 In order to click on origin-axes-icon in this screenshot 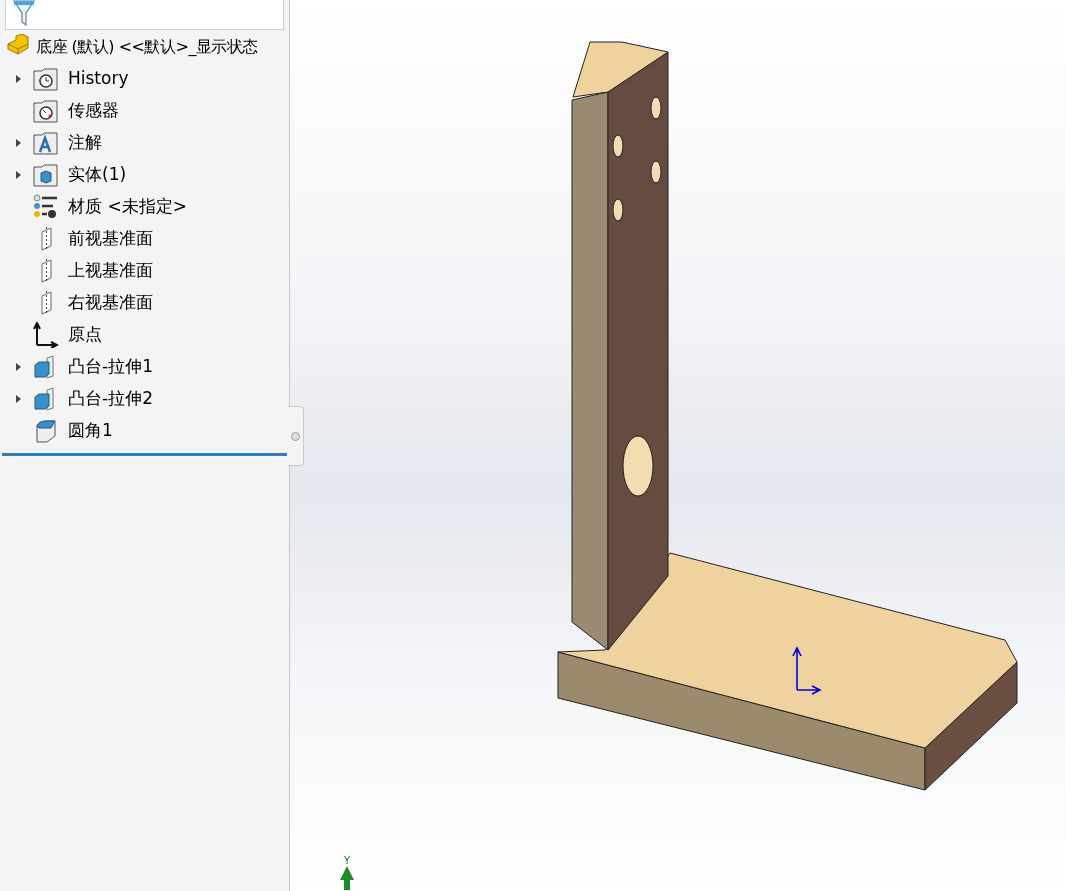, I will do `click(806, 672)`.